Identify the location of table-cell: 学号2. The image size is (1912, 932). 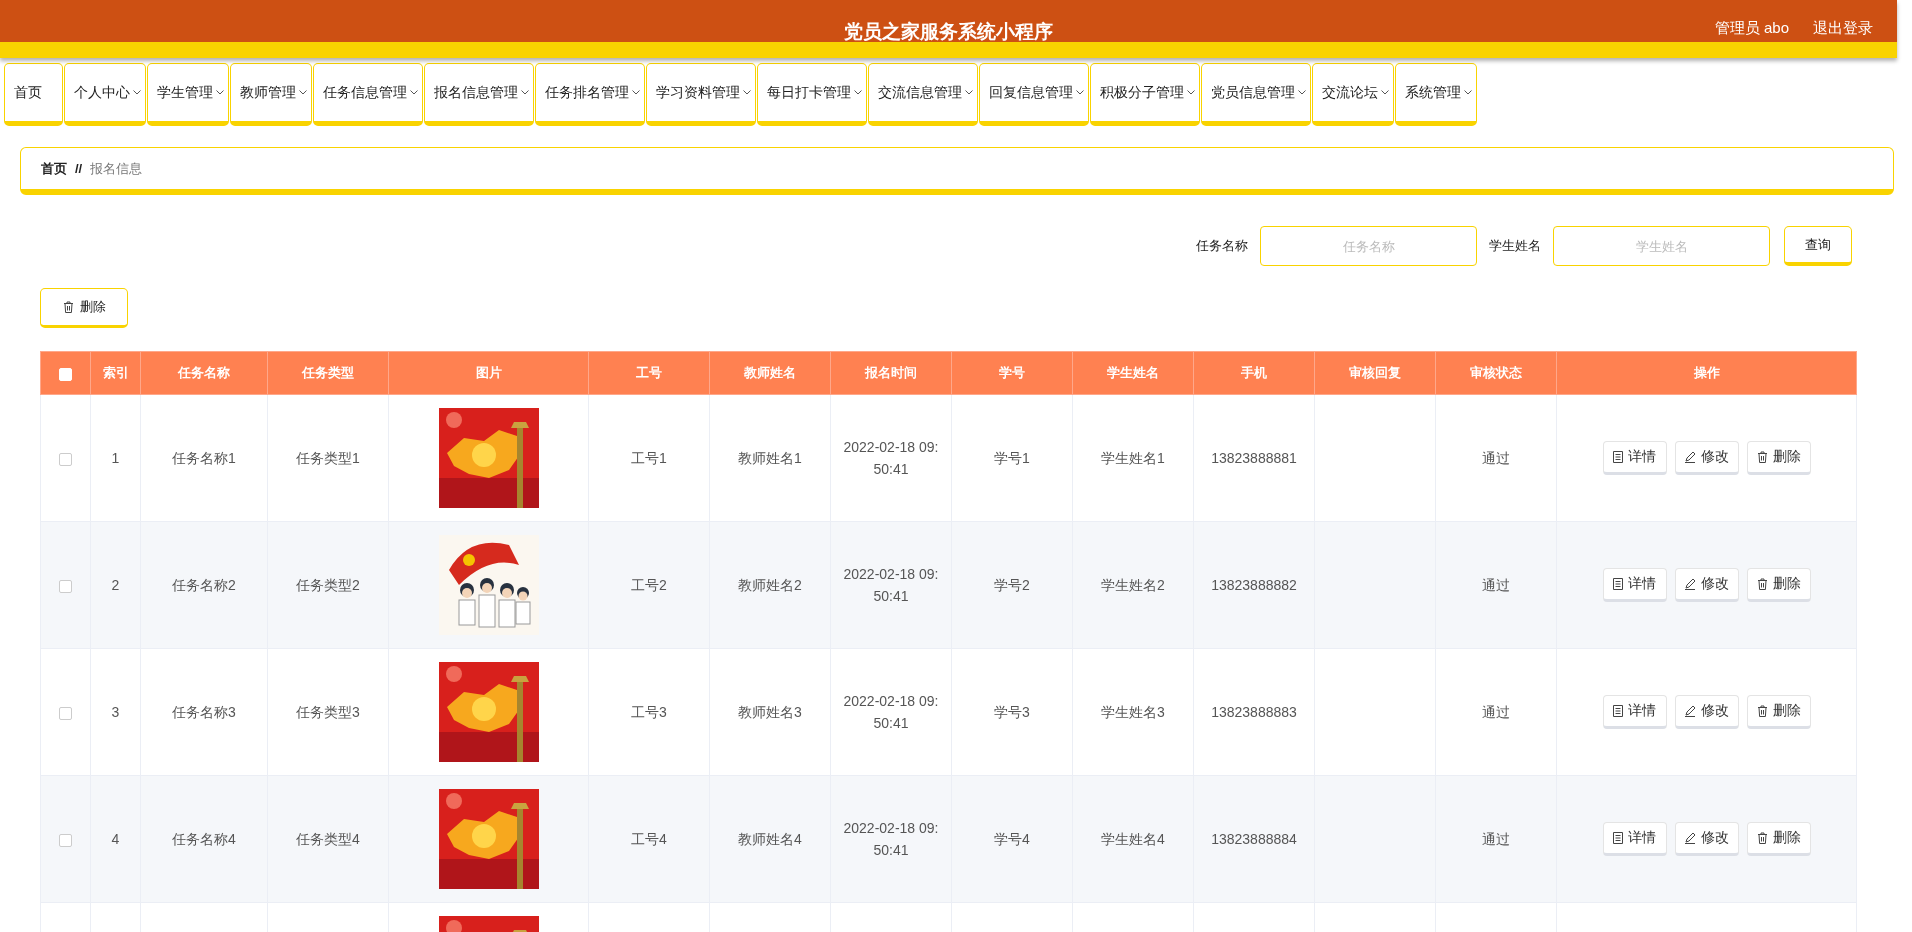
(1012, 584).